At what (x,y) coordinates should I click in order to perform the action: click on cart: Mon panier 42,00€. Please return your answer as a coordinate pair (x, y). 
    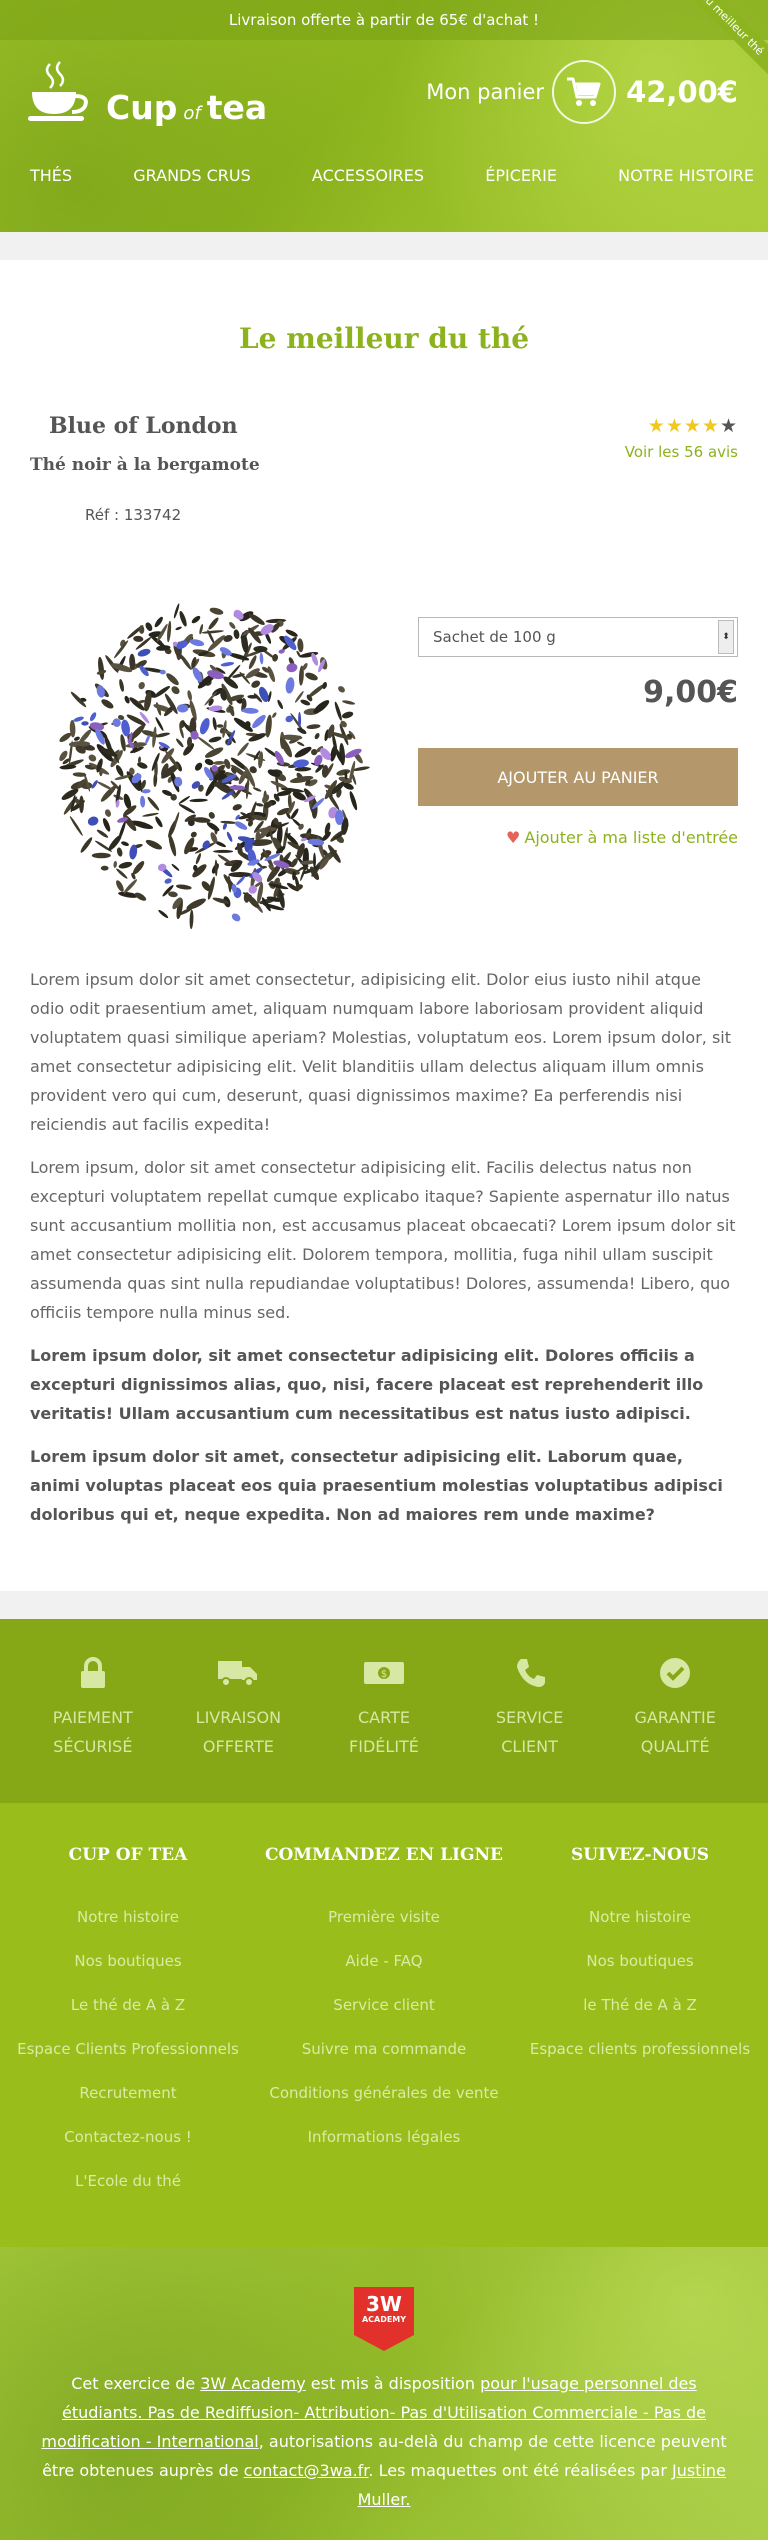
    Looking at the image, I should click on (582, 92).